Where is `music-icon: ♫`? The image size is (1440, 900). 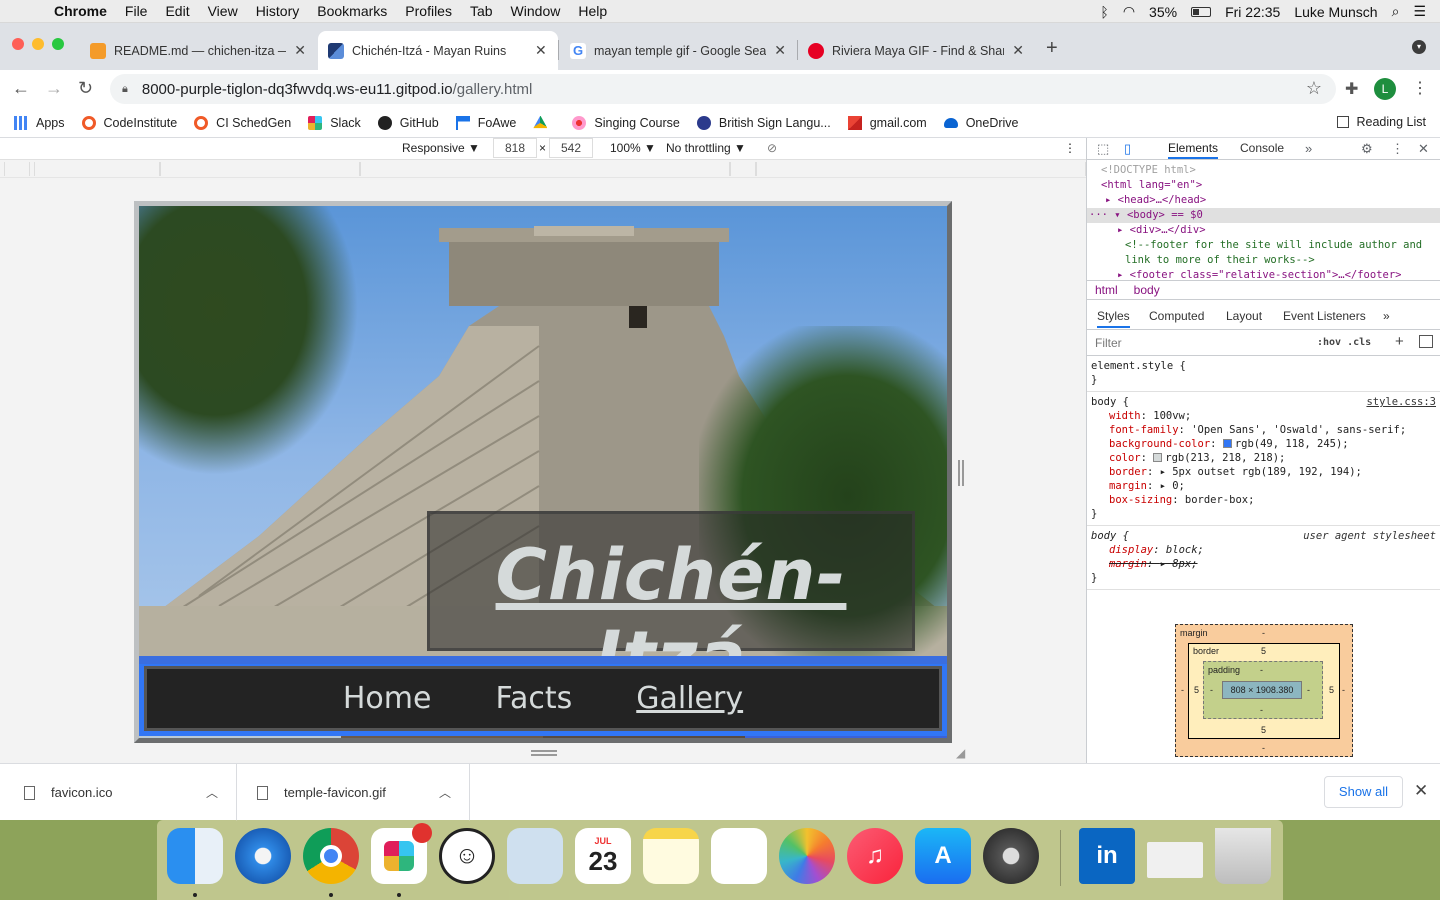
music-icon: ♫ is located at coordinates (875, 856).